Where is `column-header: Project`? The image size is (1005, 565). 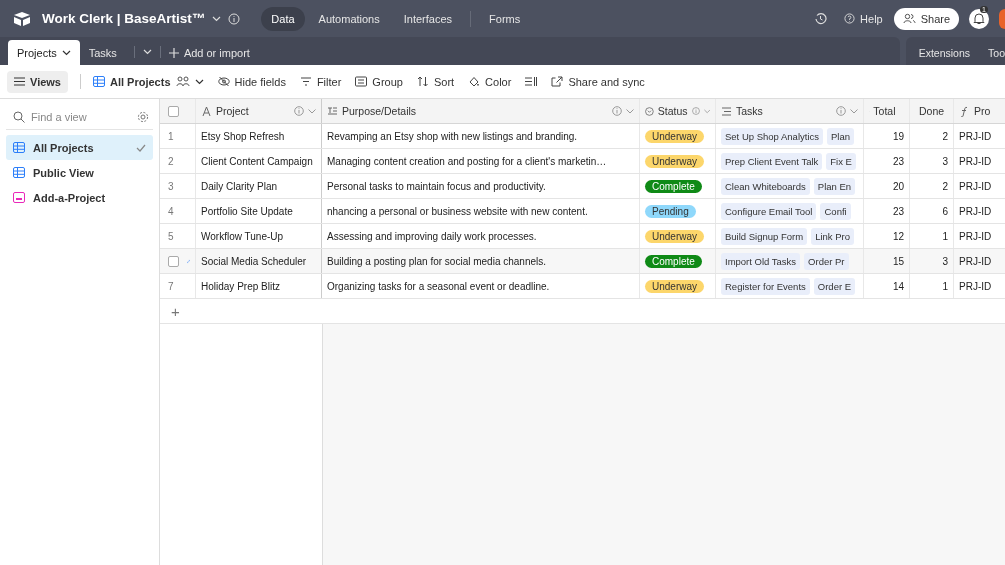 column-header: Project is located at coordinates (259, 111).